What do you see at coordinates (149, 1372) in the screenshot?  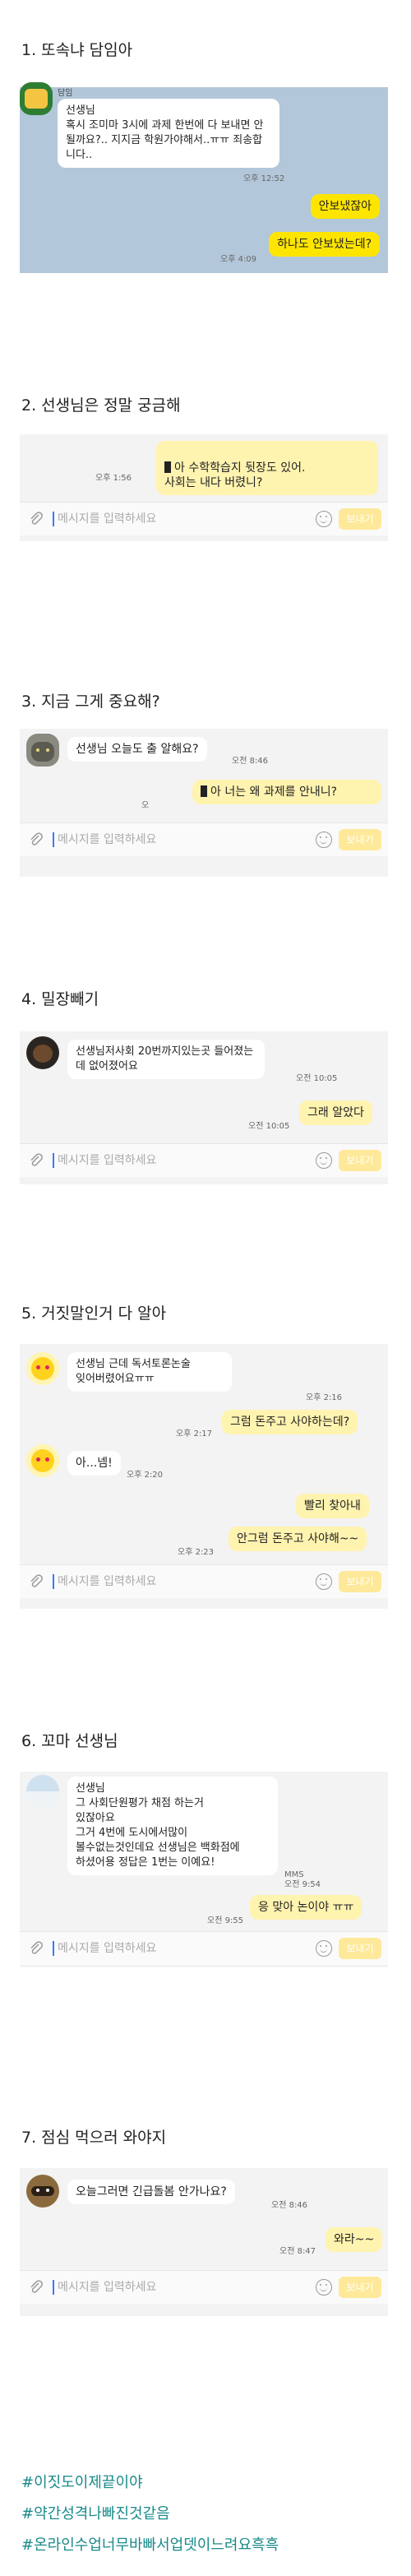 I see `message-bubble: 선생님 근데 독서토론논술 잊어버렸어요ㅠㅠ` at bounding box center [149, 1372].